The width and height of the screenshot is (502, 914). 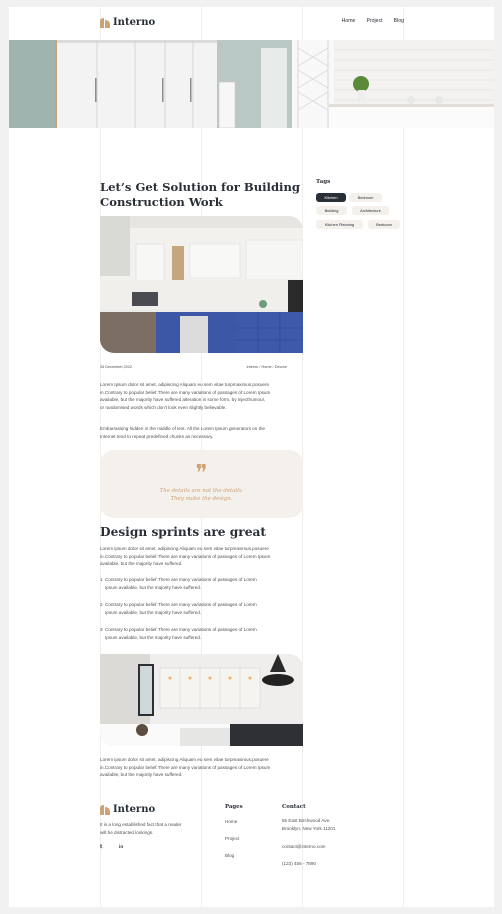 What do you see at coordinates (183, 532) in the screenshot?
I see `section-title: Design sprints are great` at bounding box center [183, 532].